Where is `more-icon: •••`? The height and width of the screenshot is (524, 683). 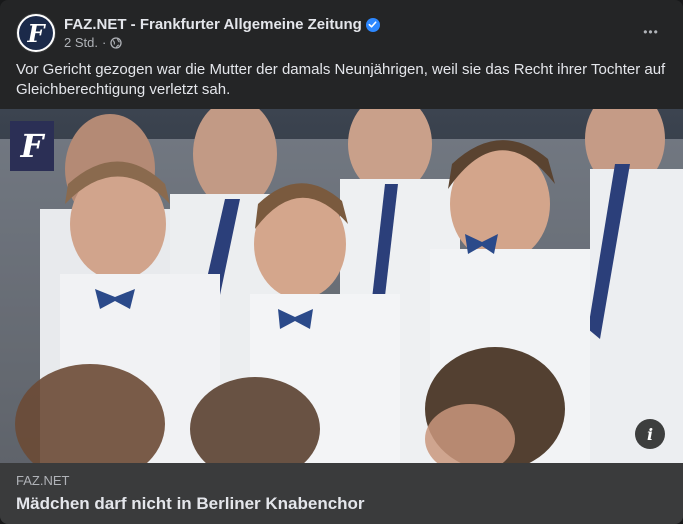
more-icon: ••• is located at coordinates (651, 32).